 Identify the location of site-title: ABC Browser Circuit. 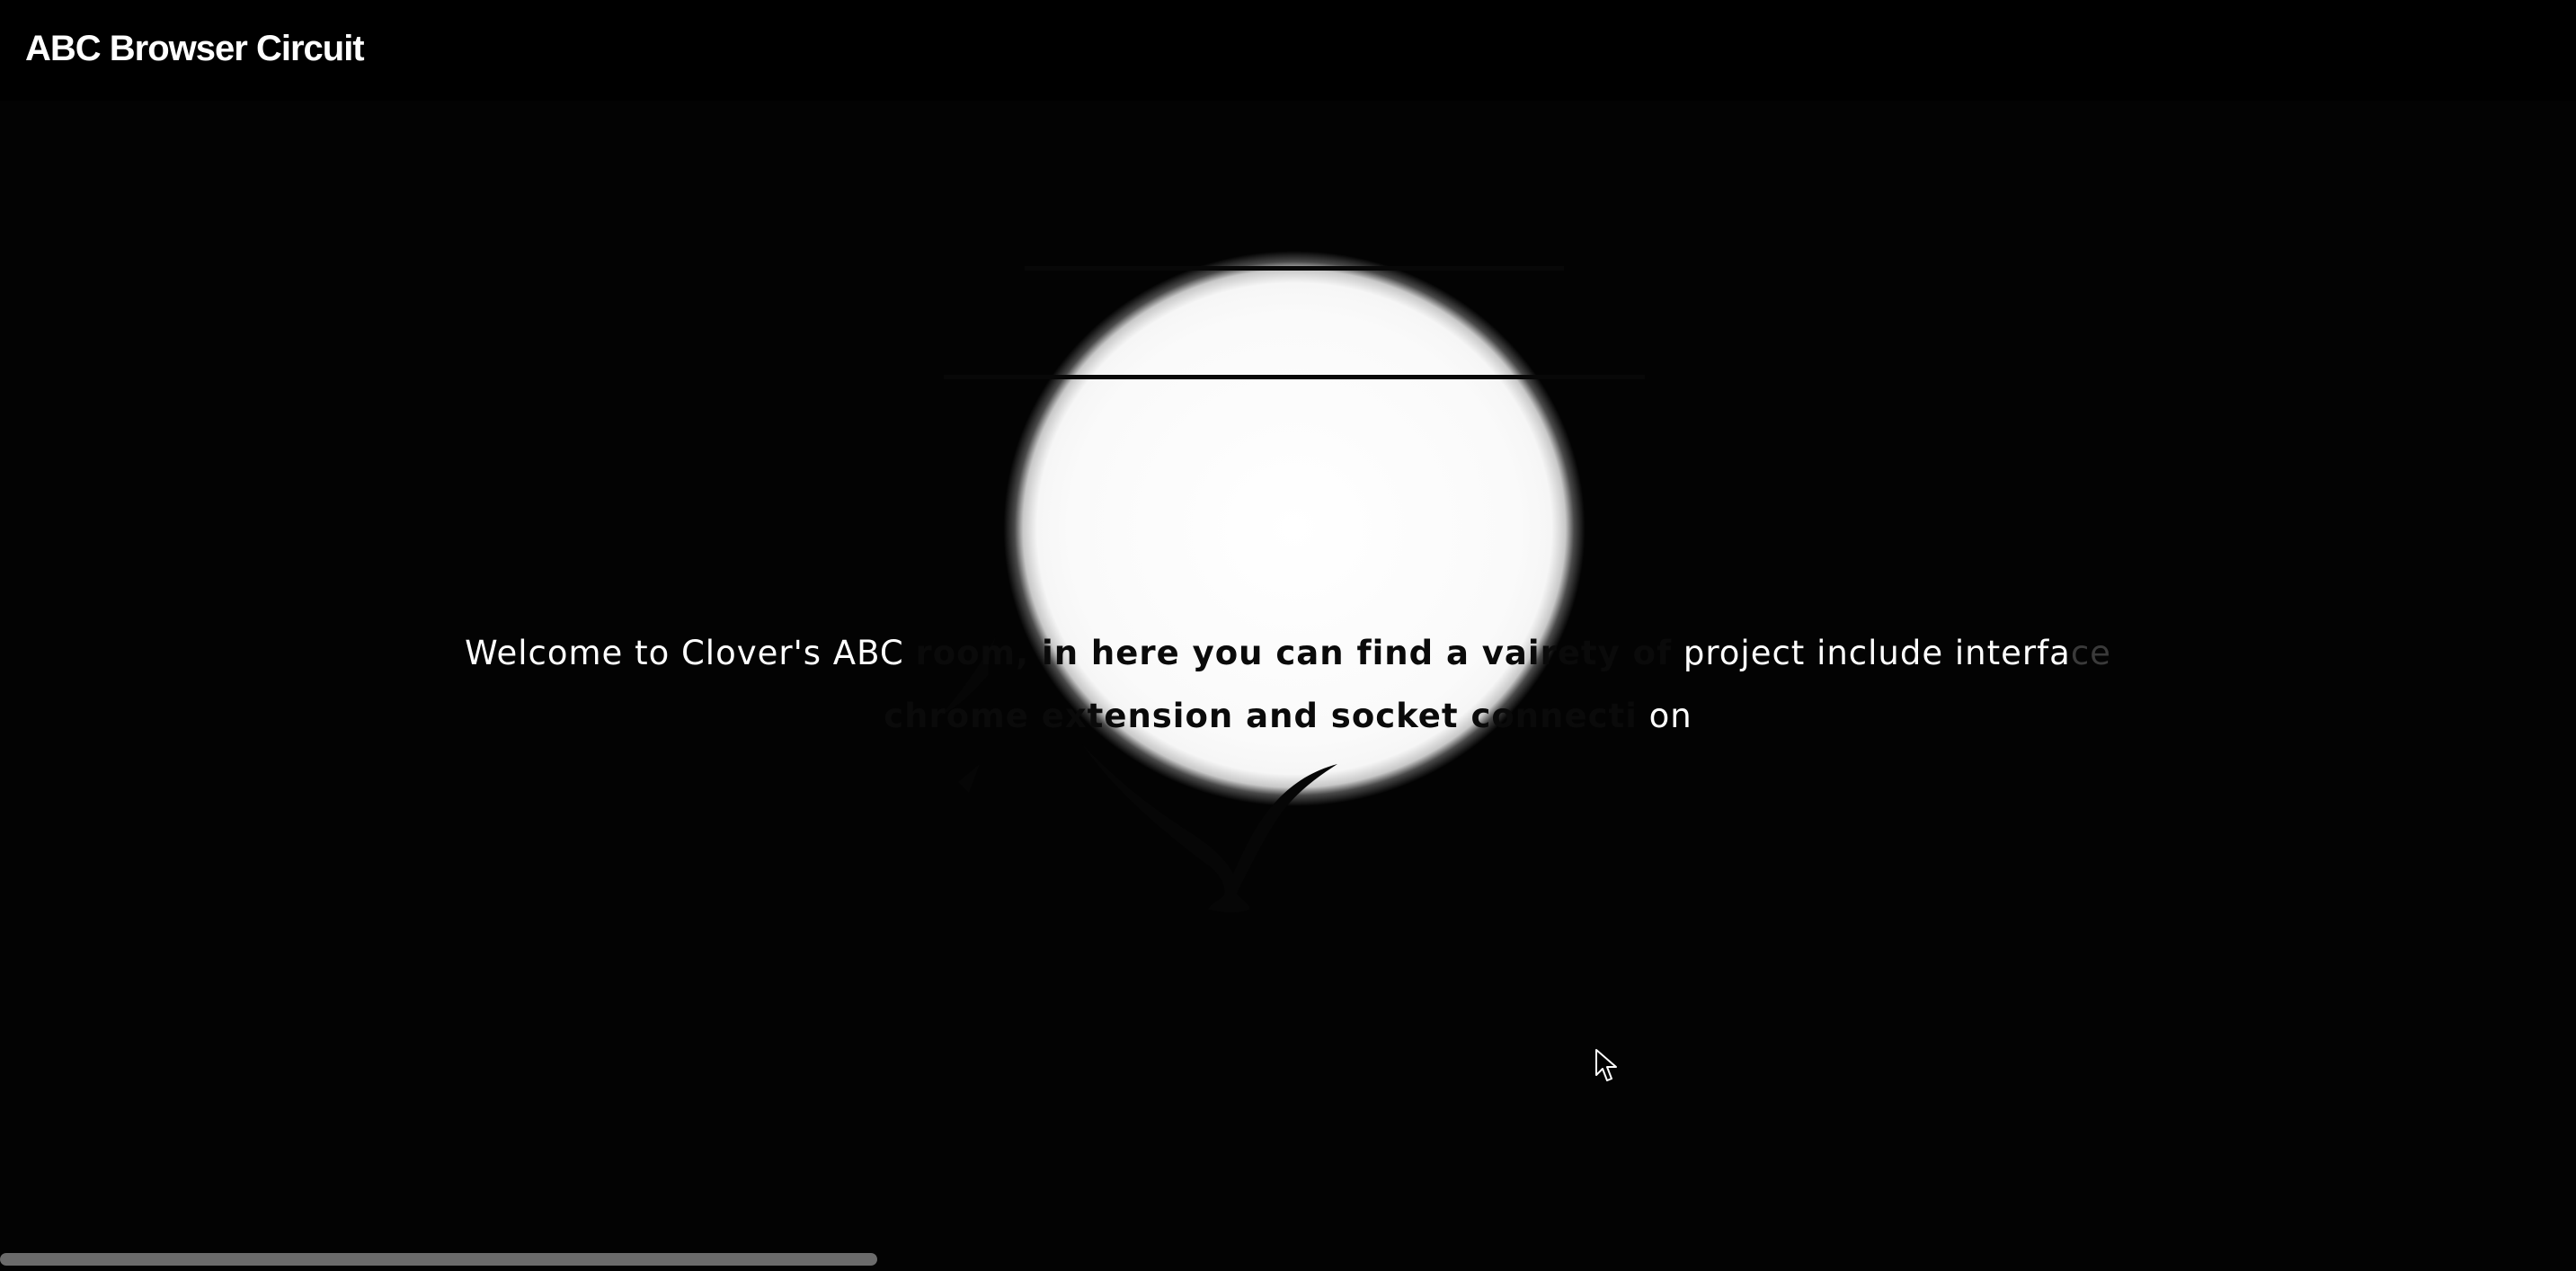
(195, 49).